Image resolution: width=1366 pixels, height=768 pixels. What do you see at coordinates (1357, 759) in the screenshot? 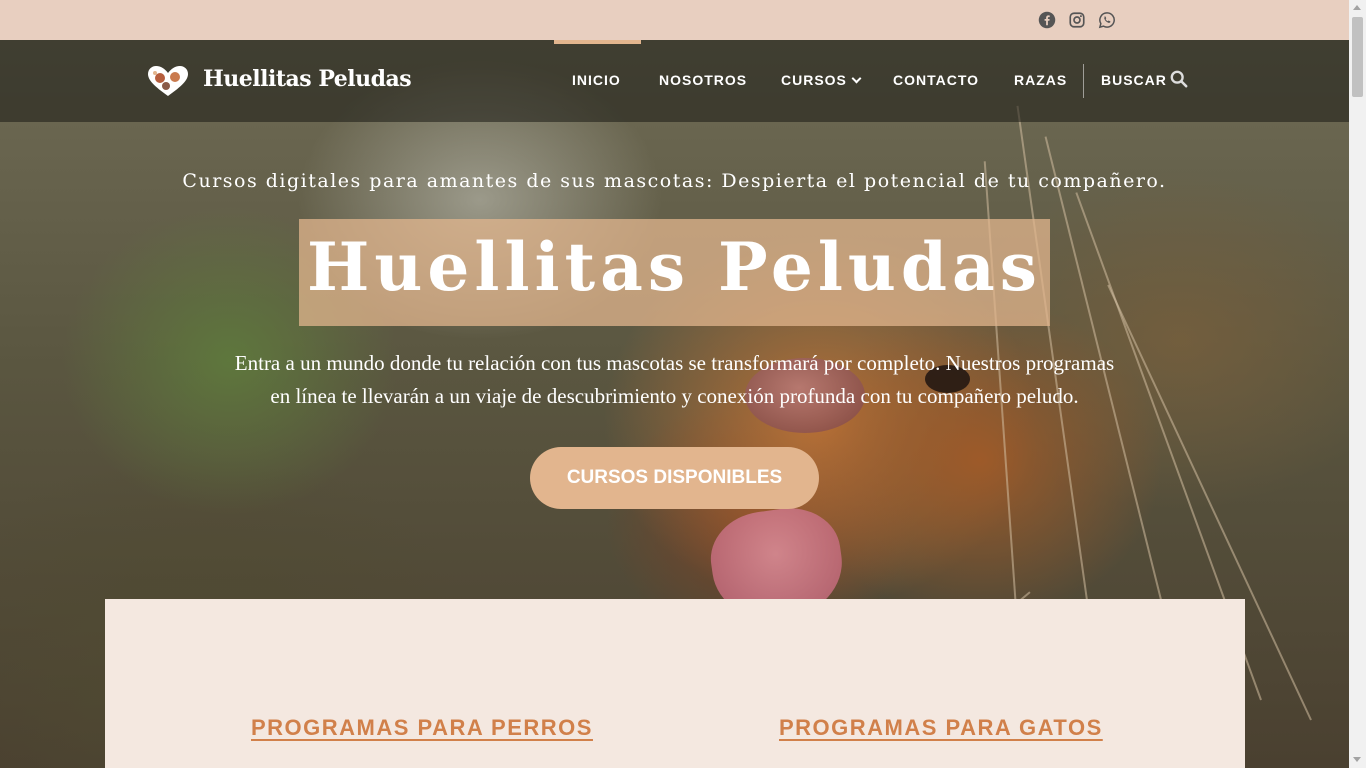
I see `scroll-down-arrow-icon` at bounding box center [1357, 759].